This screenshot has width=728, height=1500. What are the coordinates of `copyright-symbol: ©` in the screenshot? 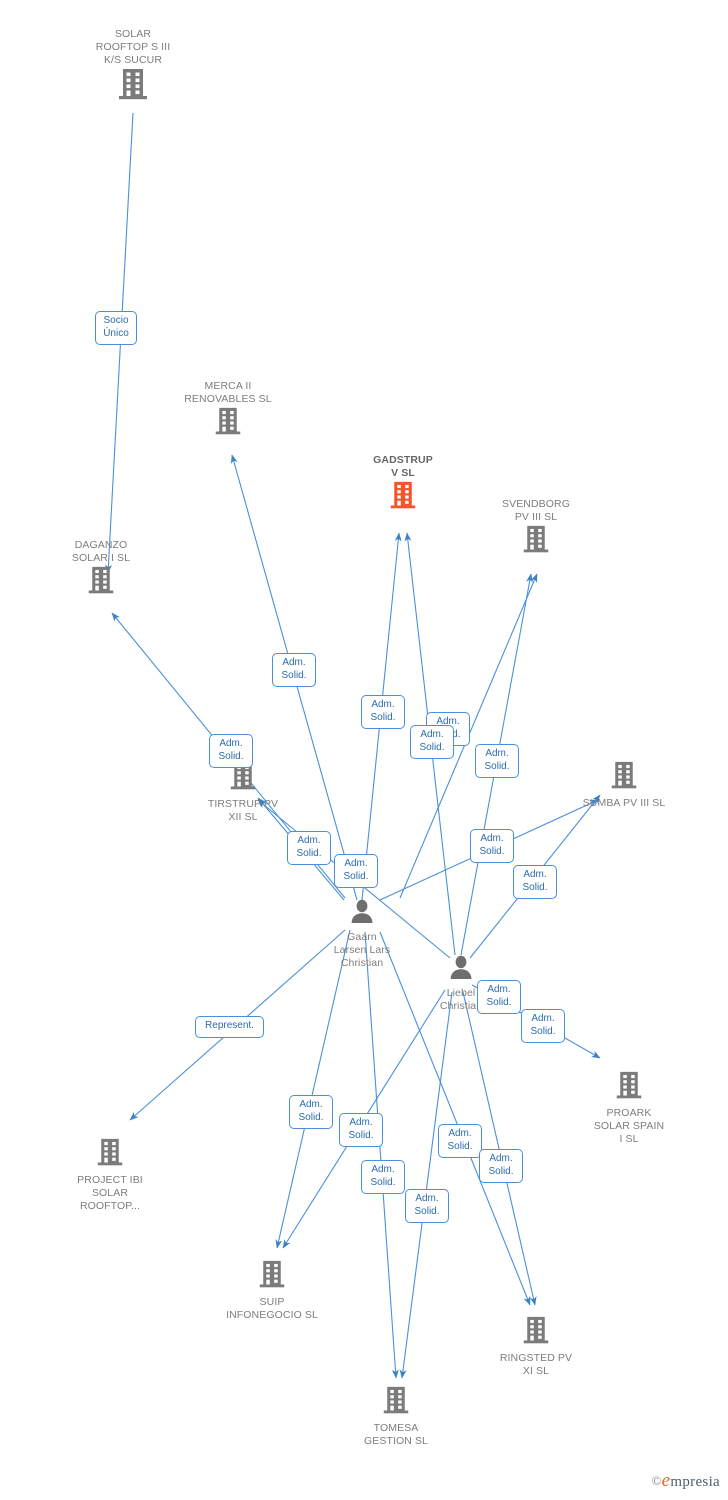 It's located at (656, 1480).